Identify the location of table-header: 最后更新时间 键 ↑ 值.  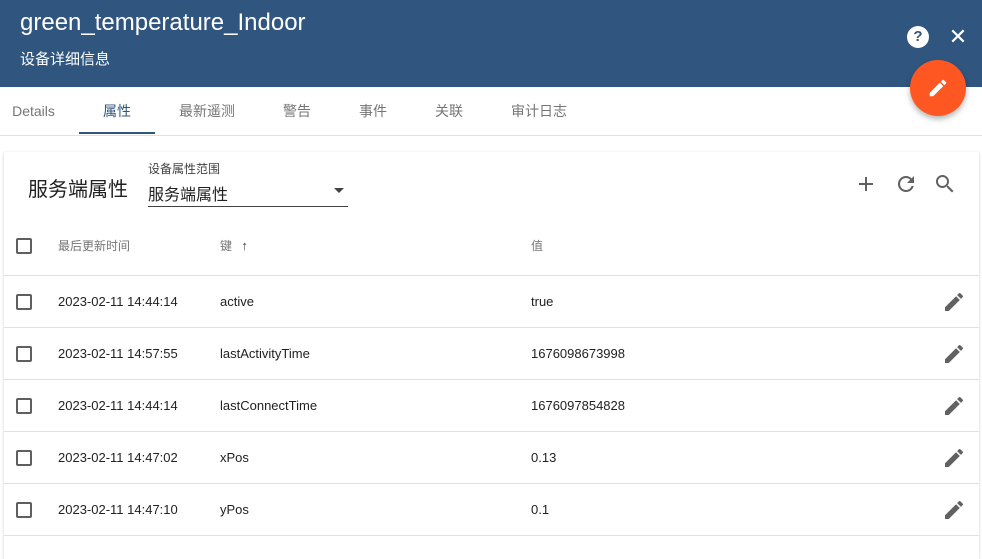
(491, 249).